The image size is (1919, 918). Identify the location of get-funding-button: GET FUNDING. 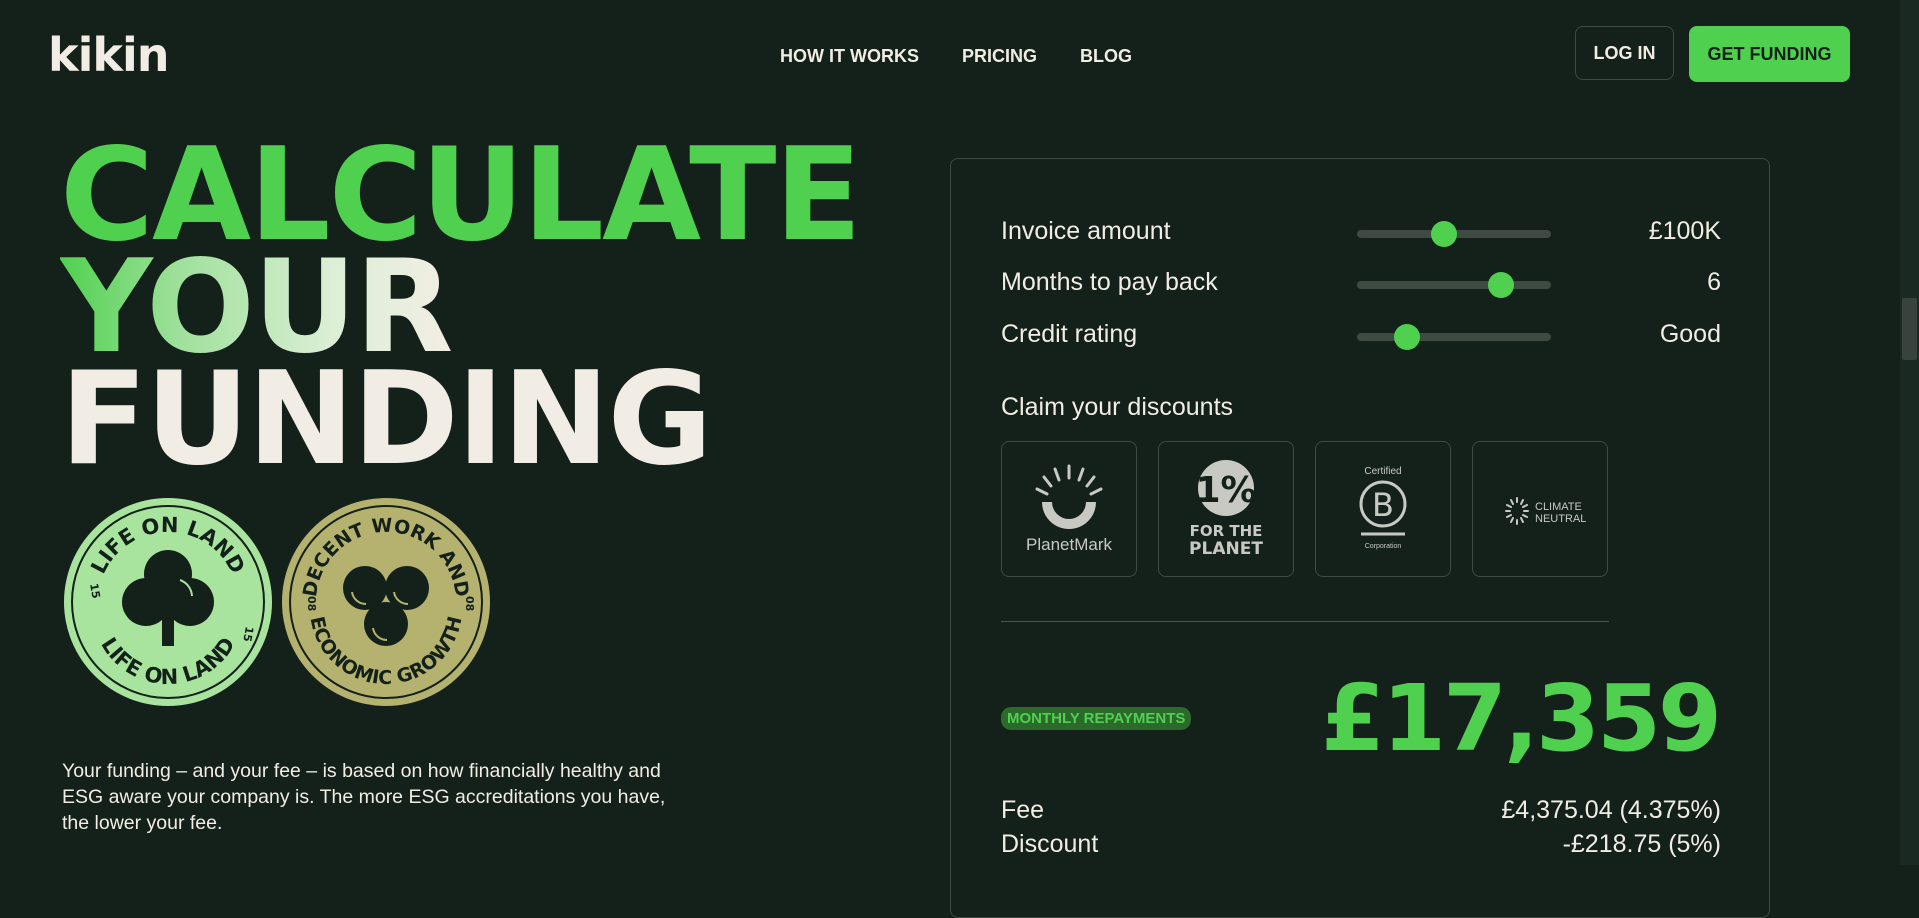
(1769, 54).